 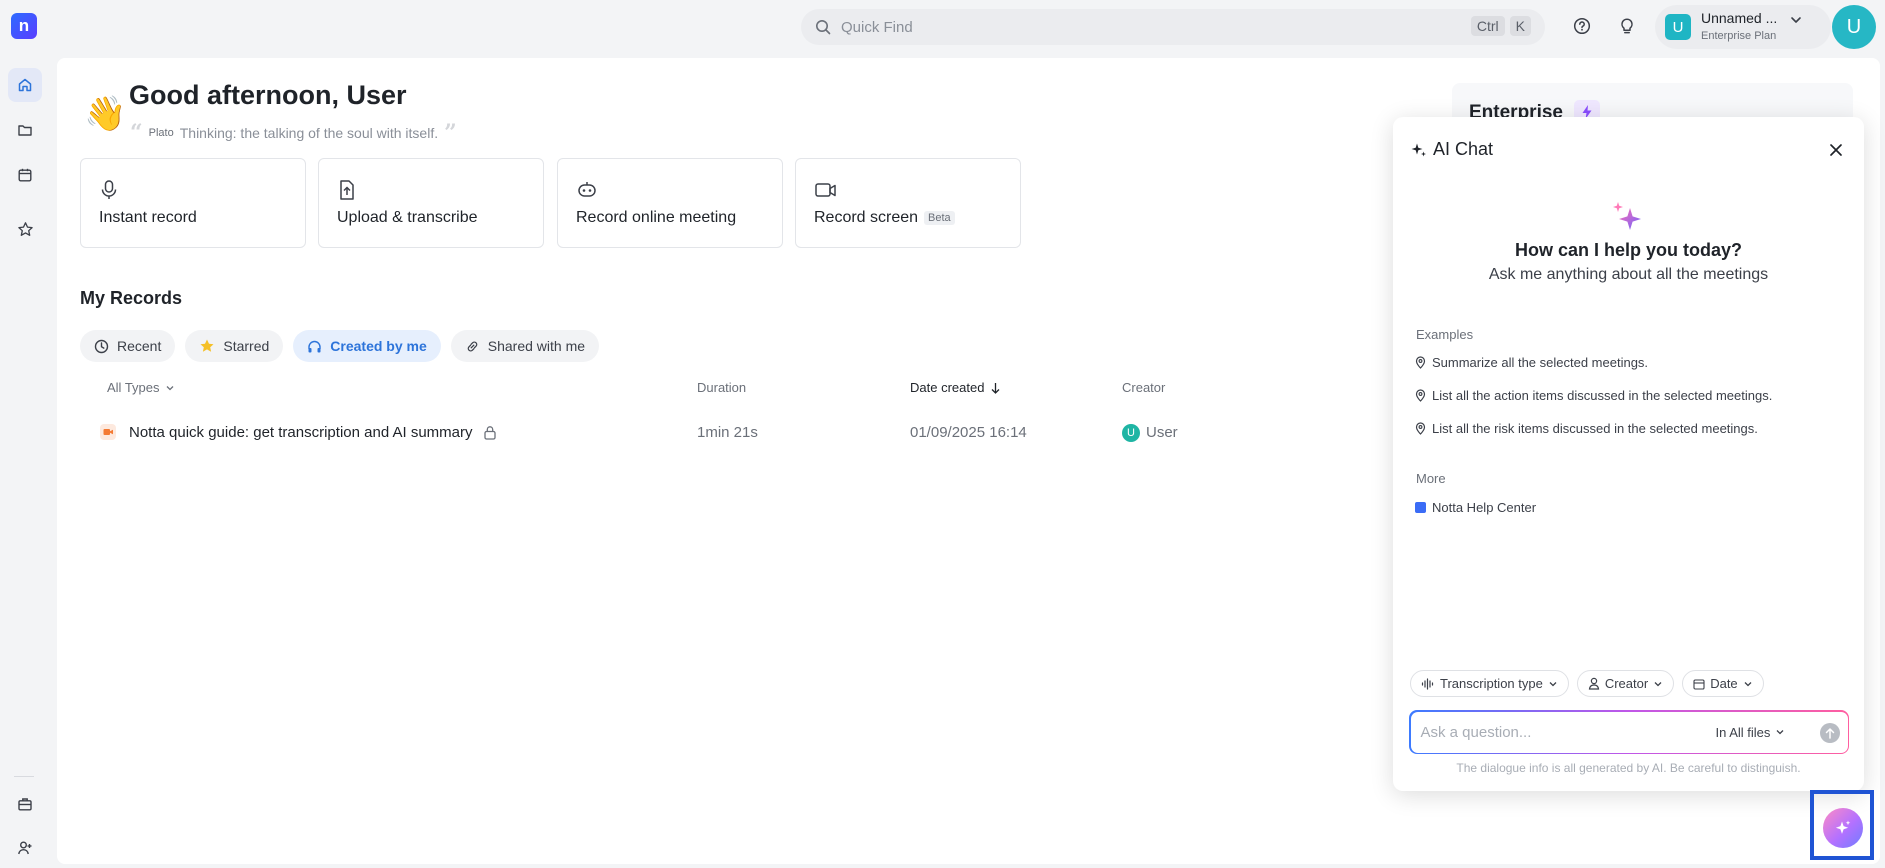 What do you see at coordinates (1743, 27) in the screenshot?
I see `workspace-switcher: U Unnamed ... Enterprise Plan` at bounding box center [1743, 27].